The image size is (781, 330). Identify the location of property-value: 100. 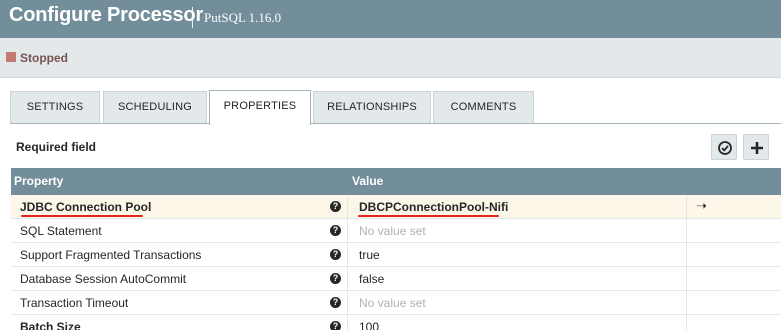
(369, 325).